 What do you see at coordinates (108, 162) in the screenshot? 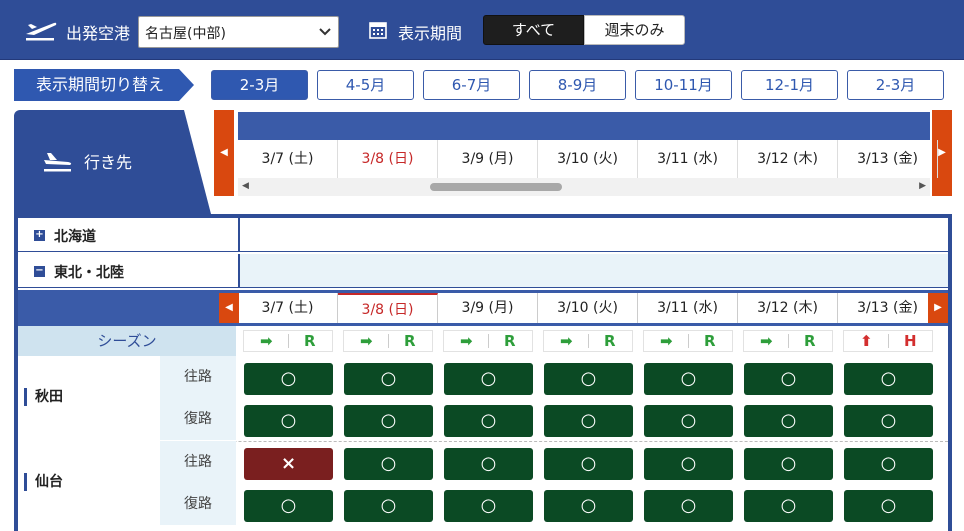
I see `destination-label: 行き先` at bounding box center [108, 162].